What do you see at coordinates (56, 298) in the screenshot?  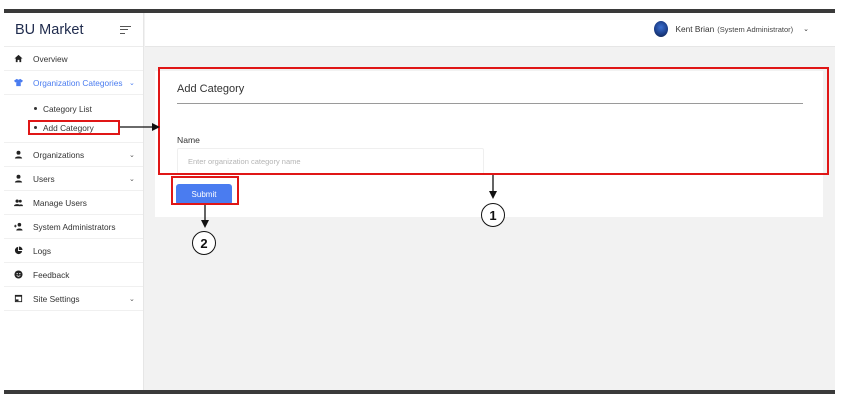 I see `sidebar-item-label: Site Settings` at bounding box center [56, 298].